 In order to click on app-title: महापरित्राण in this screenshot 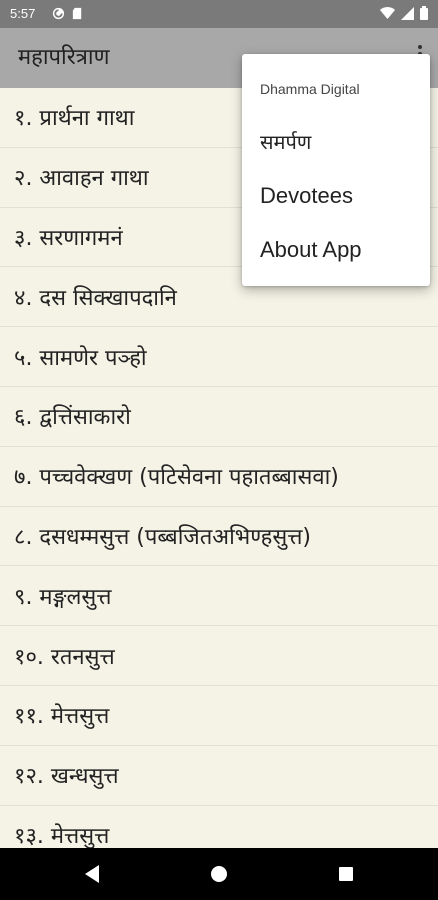, I will do `click(64, 57)`.